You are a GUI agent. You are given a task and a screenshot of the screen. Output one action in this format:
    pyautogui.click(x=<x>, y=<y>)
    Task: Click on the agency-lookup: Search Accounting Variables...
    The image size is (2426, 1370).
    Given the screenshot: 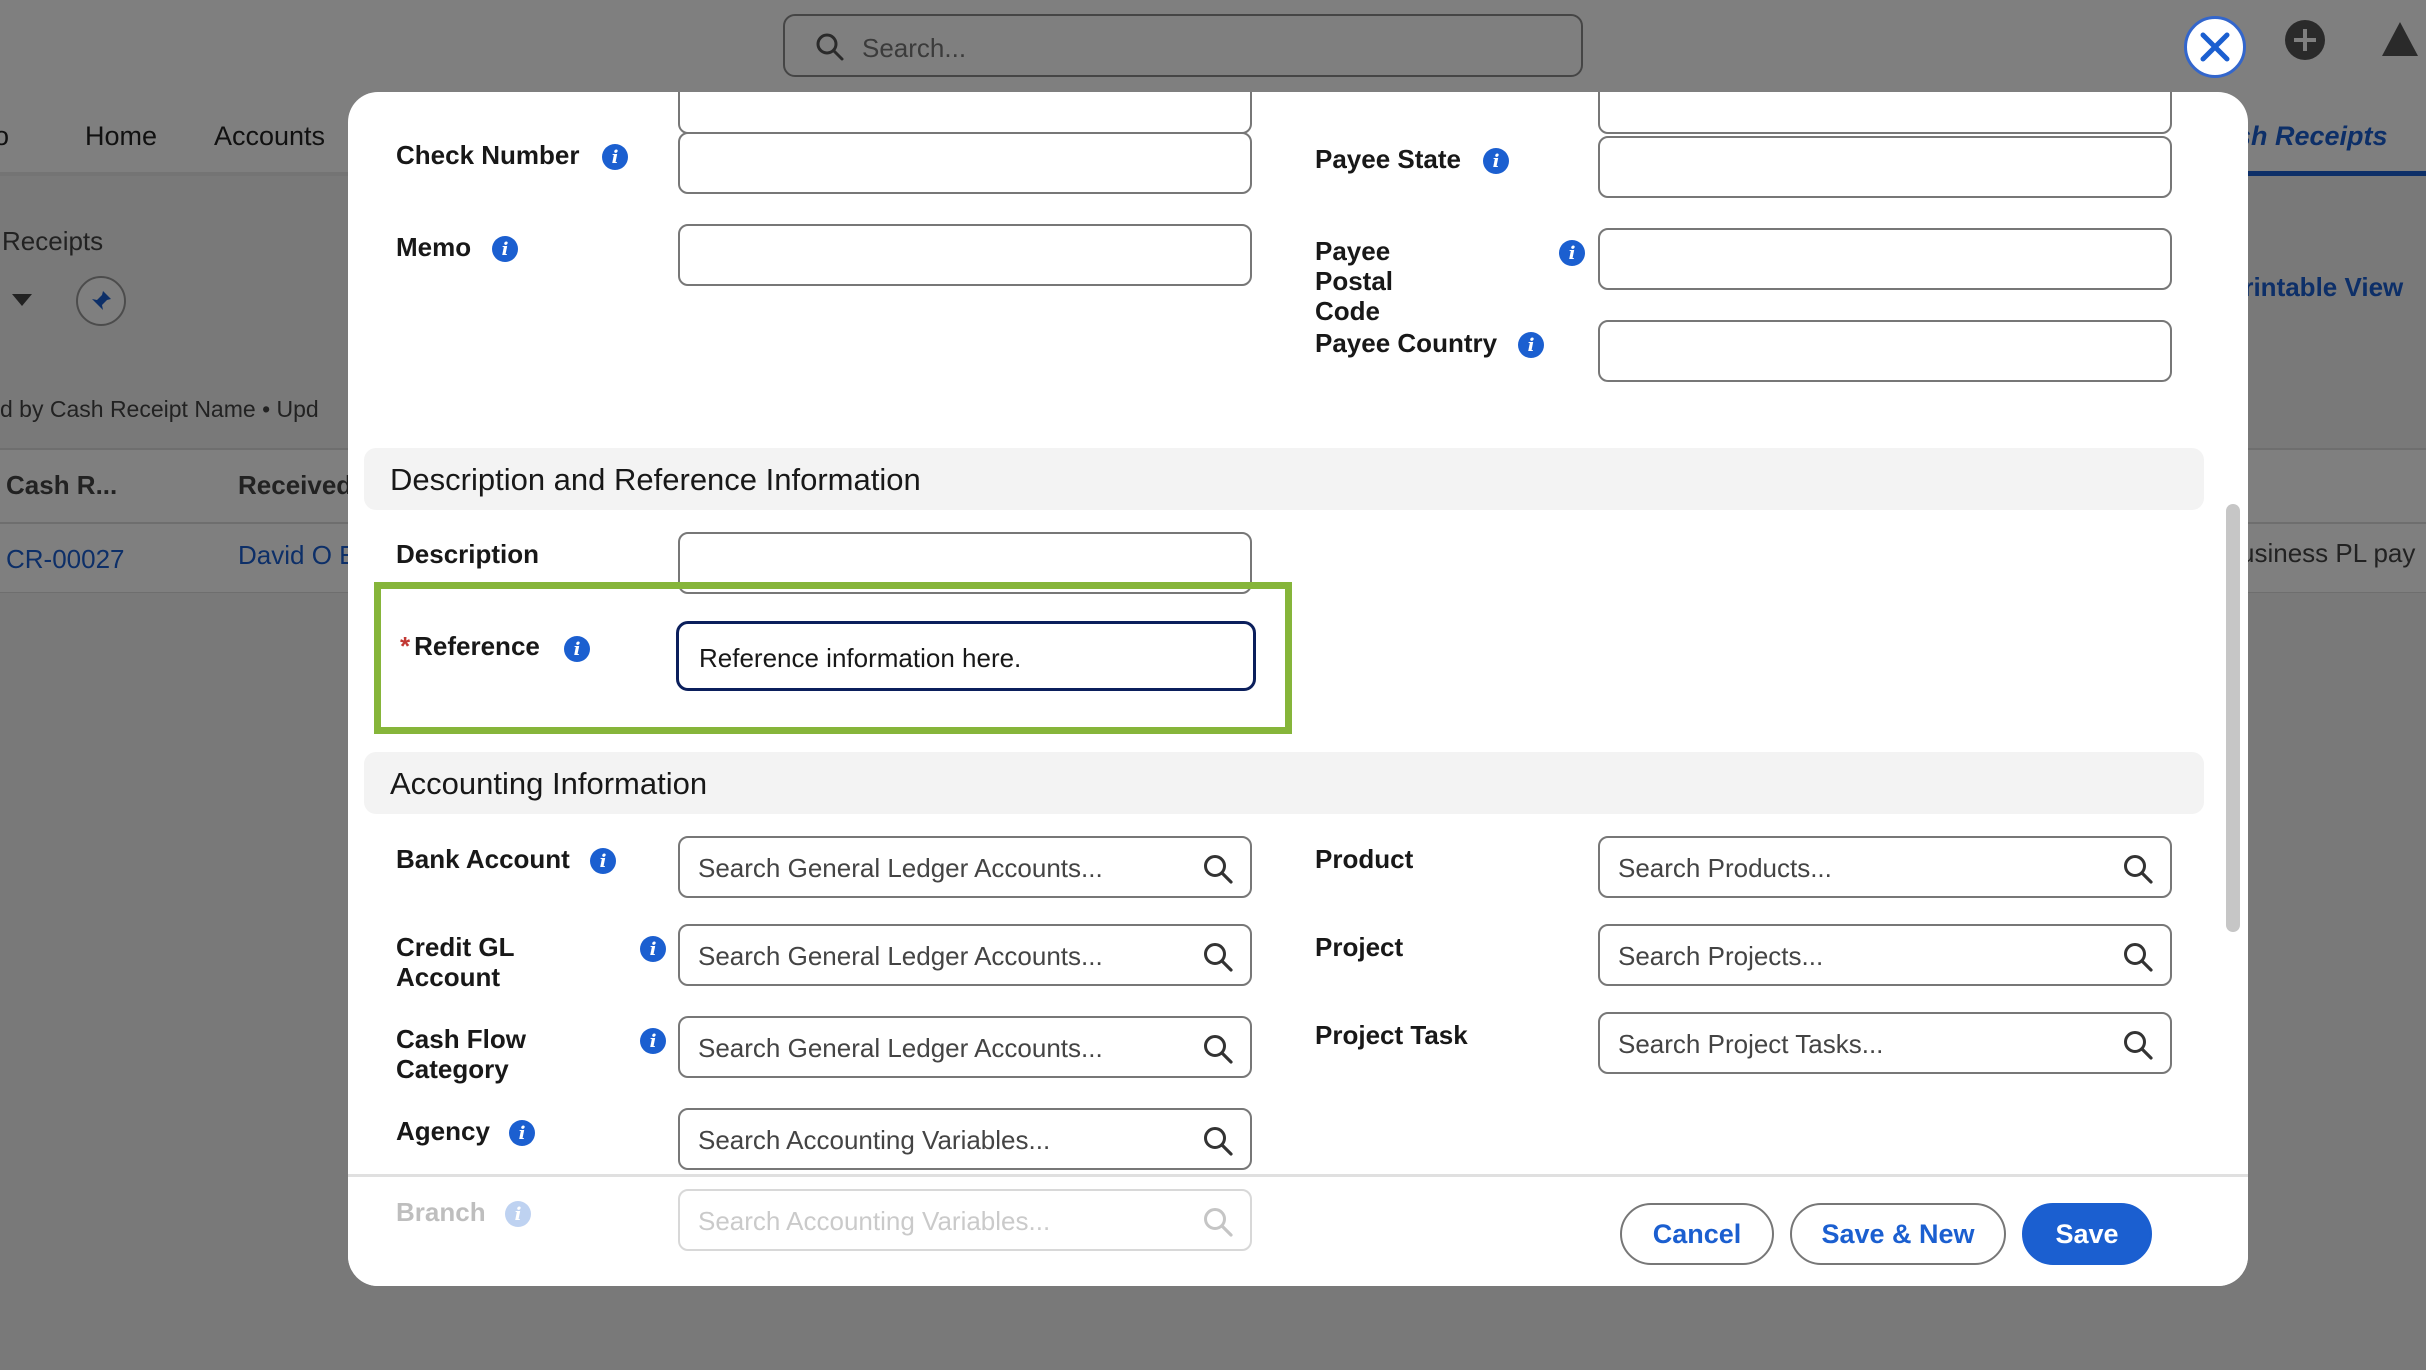 What is the action you would take?
    pyautogui.click(x=965, y=1139)
    